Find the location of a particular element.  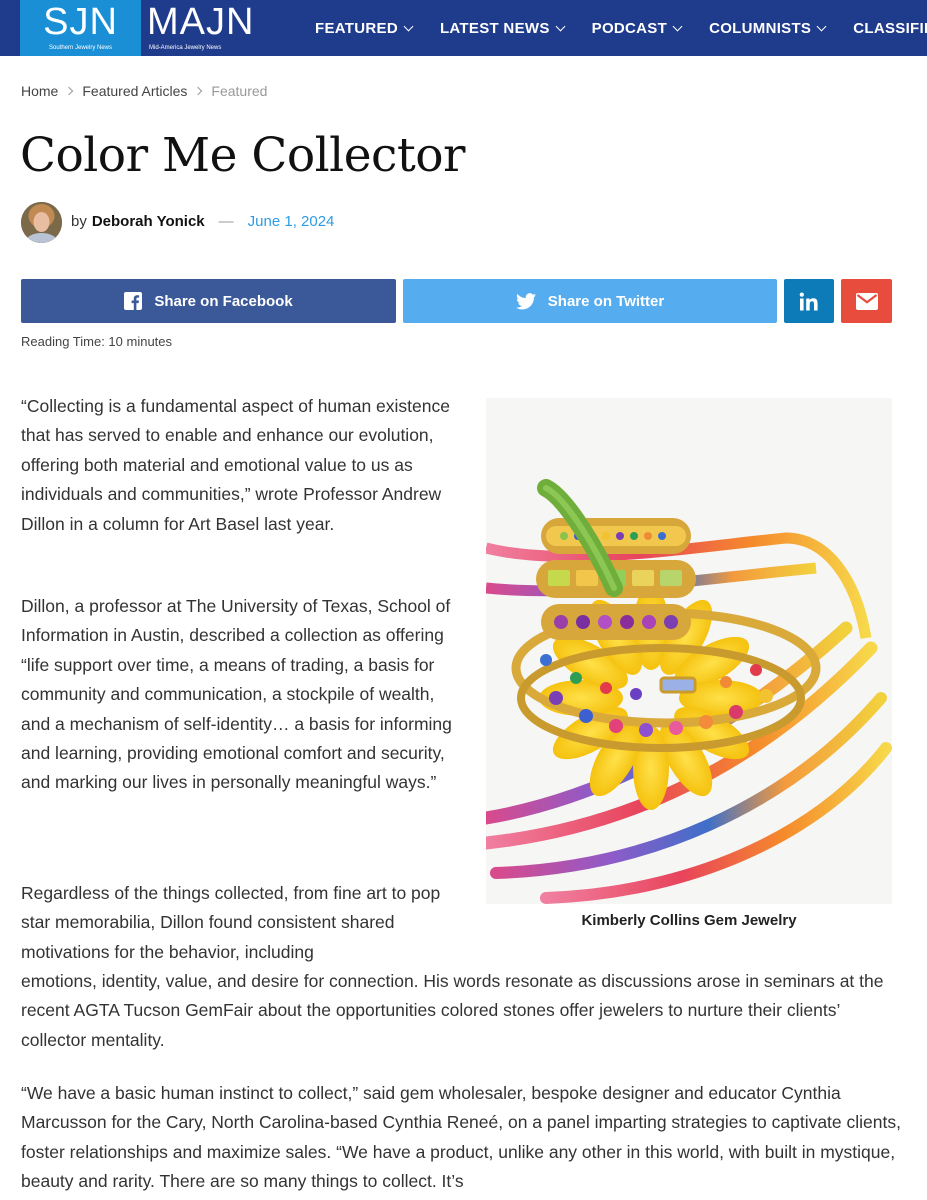

twitter-icon is located at coordinates (525, 301).